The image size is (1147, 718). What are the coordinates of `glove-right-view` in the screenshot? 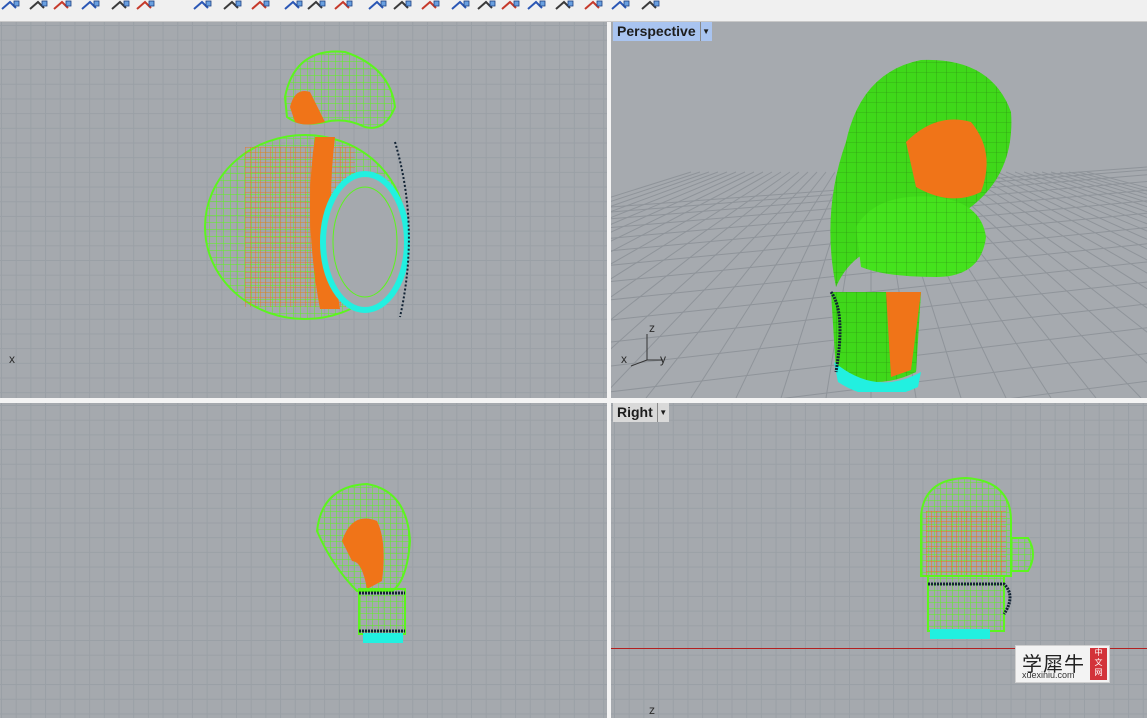 It's located at (977, 557).